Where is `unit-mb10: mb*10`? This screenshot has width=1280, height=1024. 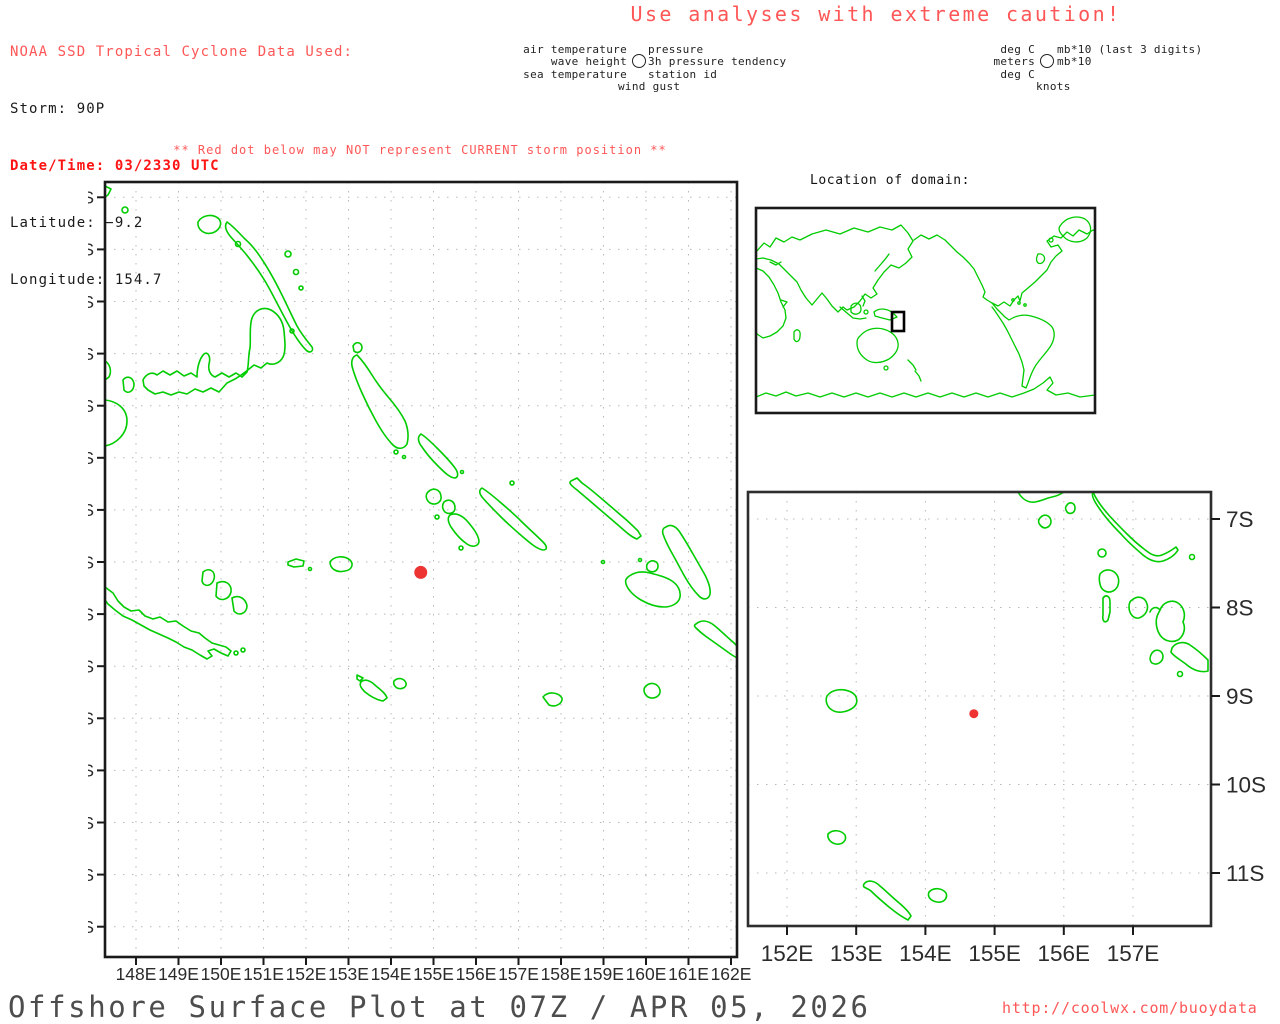 unit-mb10: mb*10 is located at coordinates (1074, 62).